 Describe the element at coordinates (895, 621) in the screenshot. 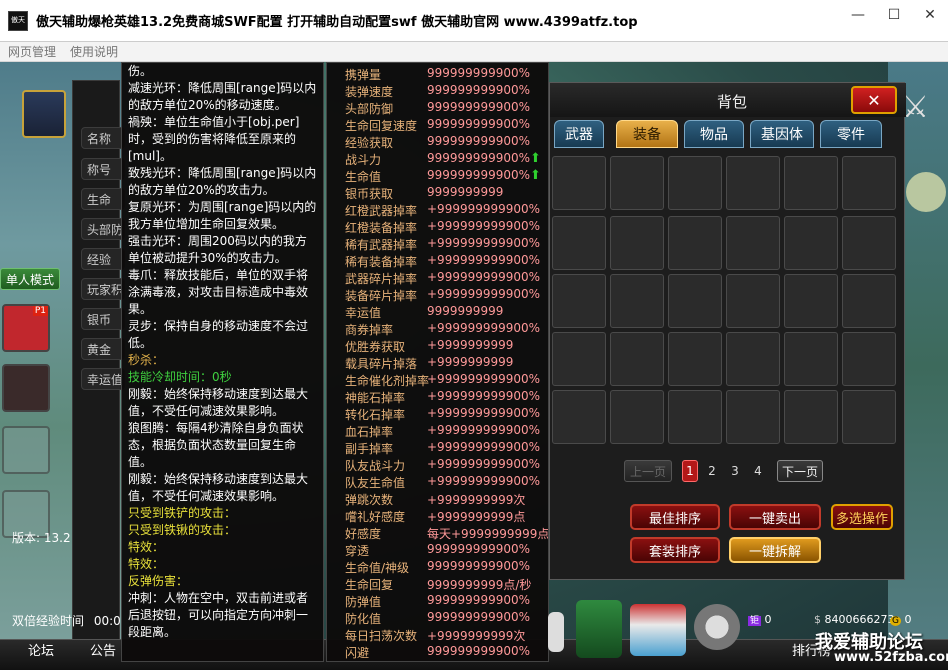

I see `gold-badge: G` at that location.